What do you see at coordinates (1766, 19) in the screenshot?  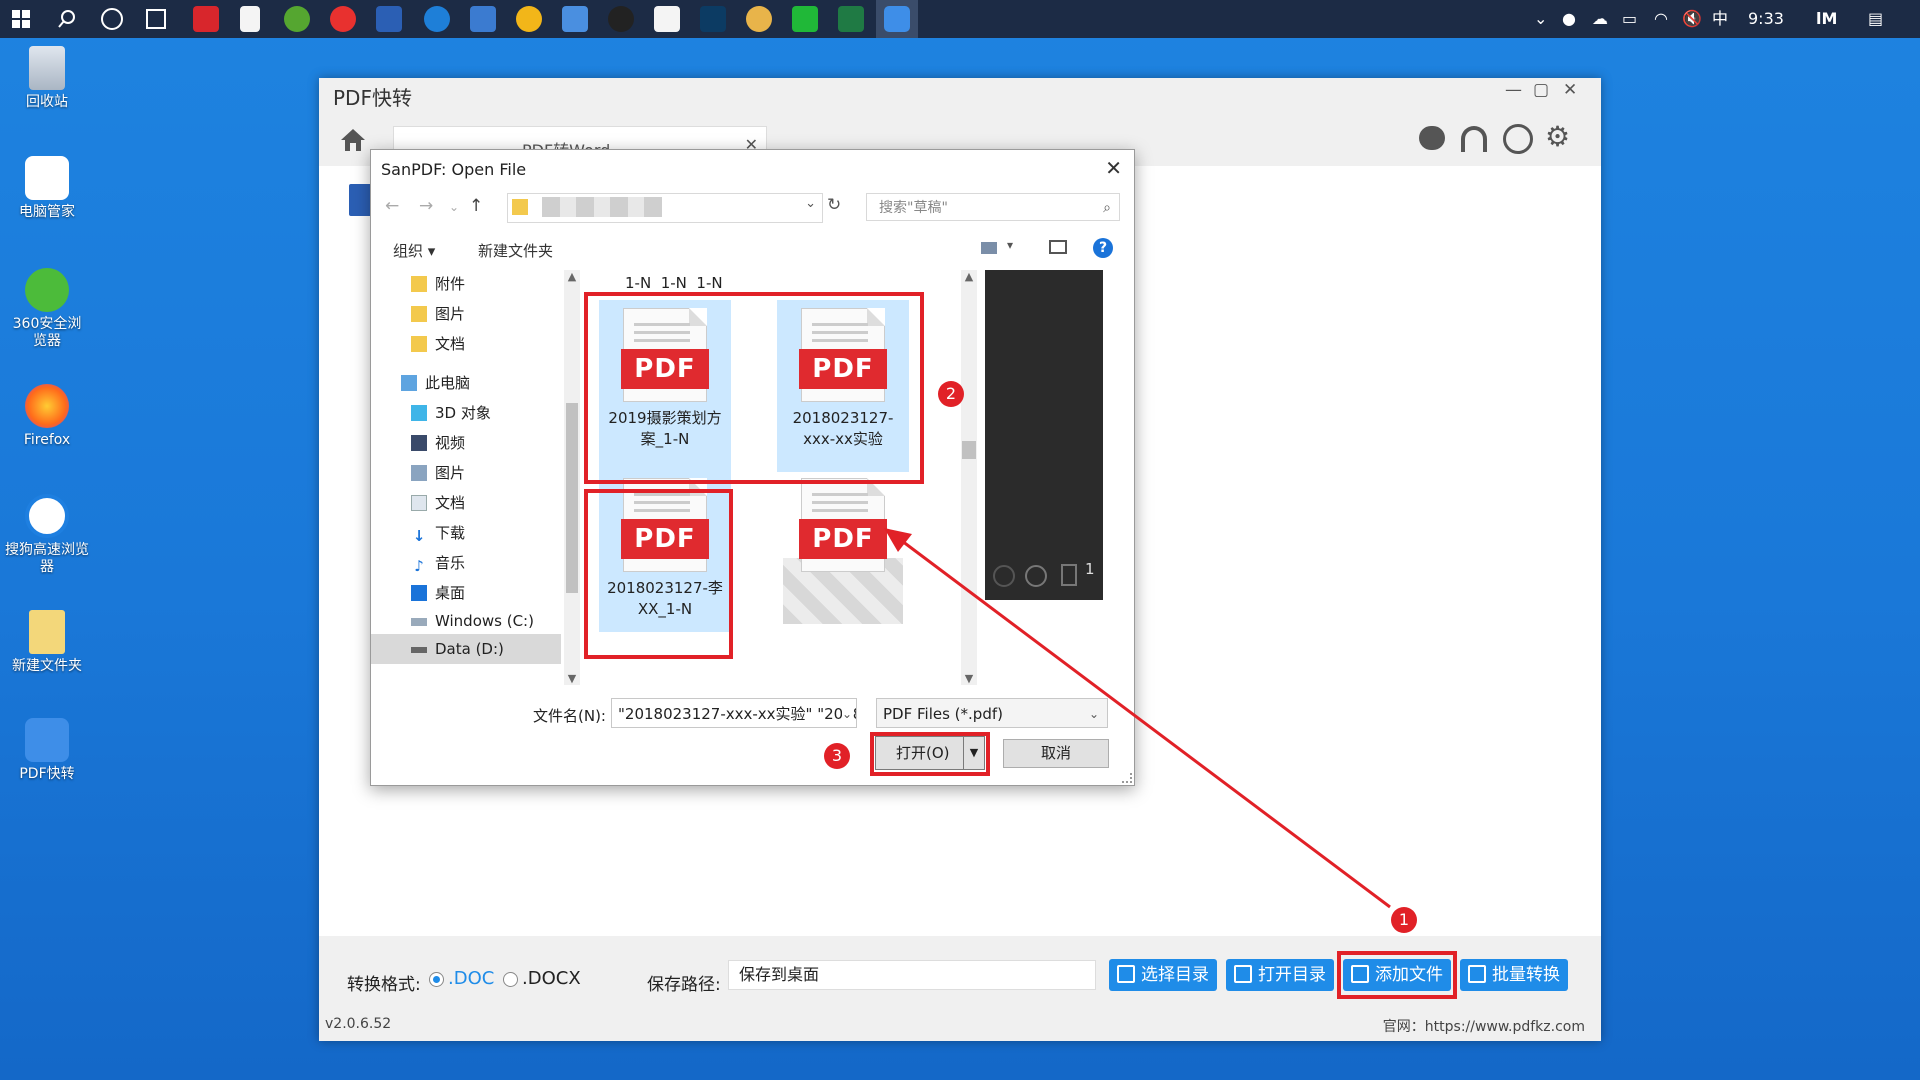 I see `clock: 9:33` at bounding box center [1766, 19].